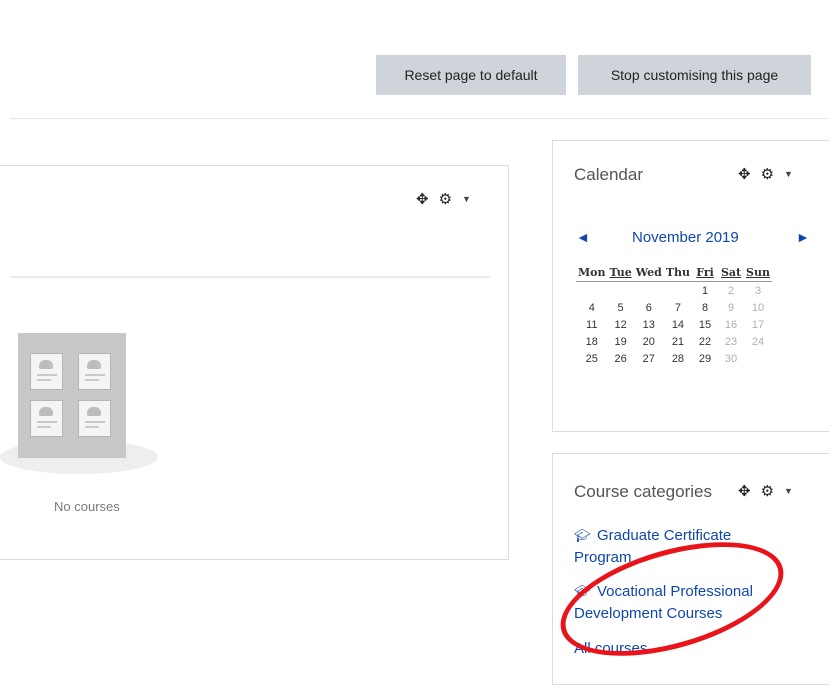 This screenshot has width=829, height=694. I want to click on calendar-week: 1 2 3, so click(674, 291).